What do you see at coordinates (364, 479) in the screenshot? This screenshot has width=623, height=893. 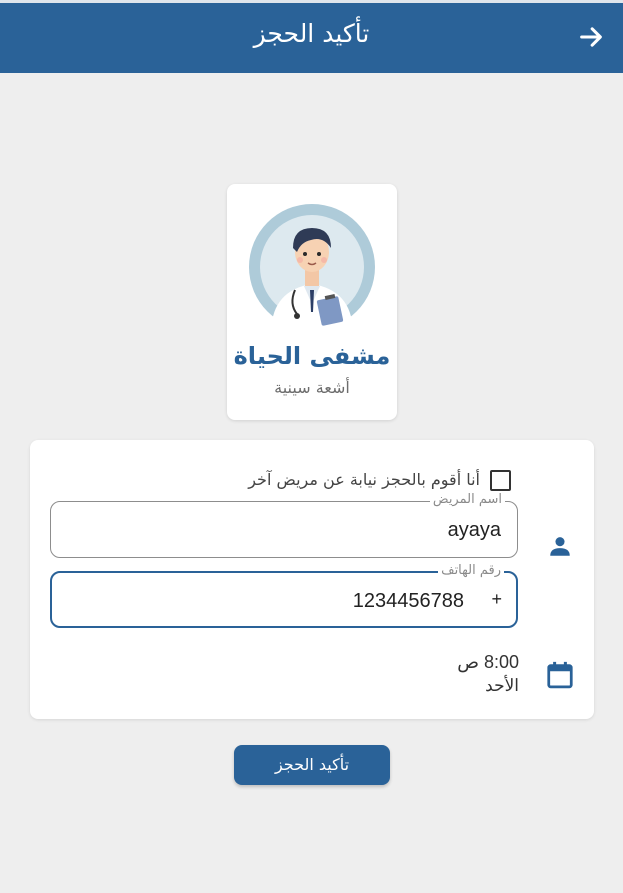 I see `on-behalf-label: أنا أقوم بالحجز نيابة عن مريض آخر` at bounding box center [364, 479].